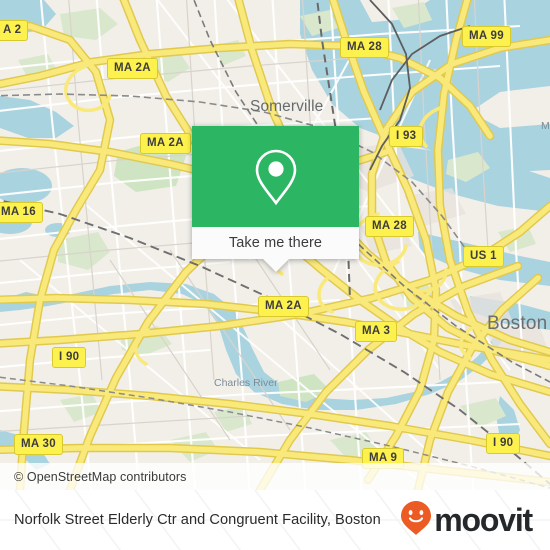 The image size is (550, 550). I want to click on card-action-bar: Take me there, so click(275, 243).